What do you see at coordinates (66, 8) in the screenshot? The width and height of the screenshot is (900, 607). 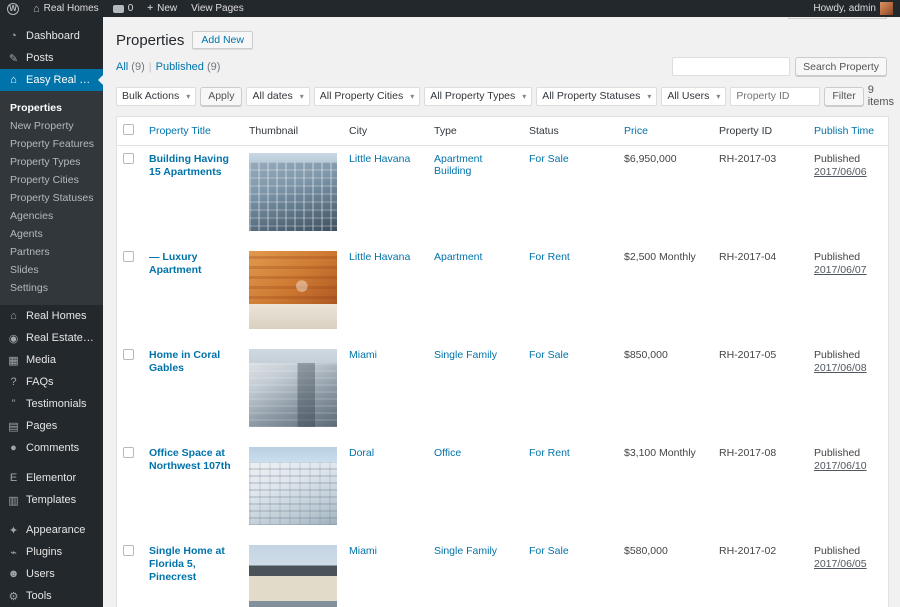 I see `site-name-link: ⌂ Real Homes` at bounding box center [66, 8].